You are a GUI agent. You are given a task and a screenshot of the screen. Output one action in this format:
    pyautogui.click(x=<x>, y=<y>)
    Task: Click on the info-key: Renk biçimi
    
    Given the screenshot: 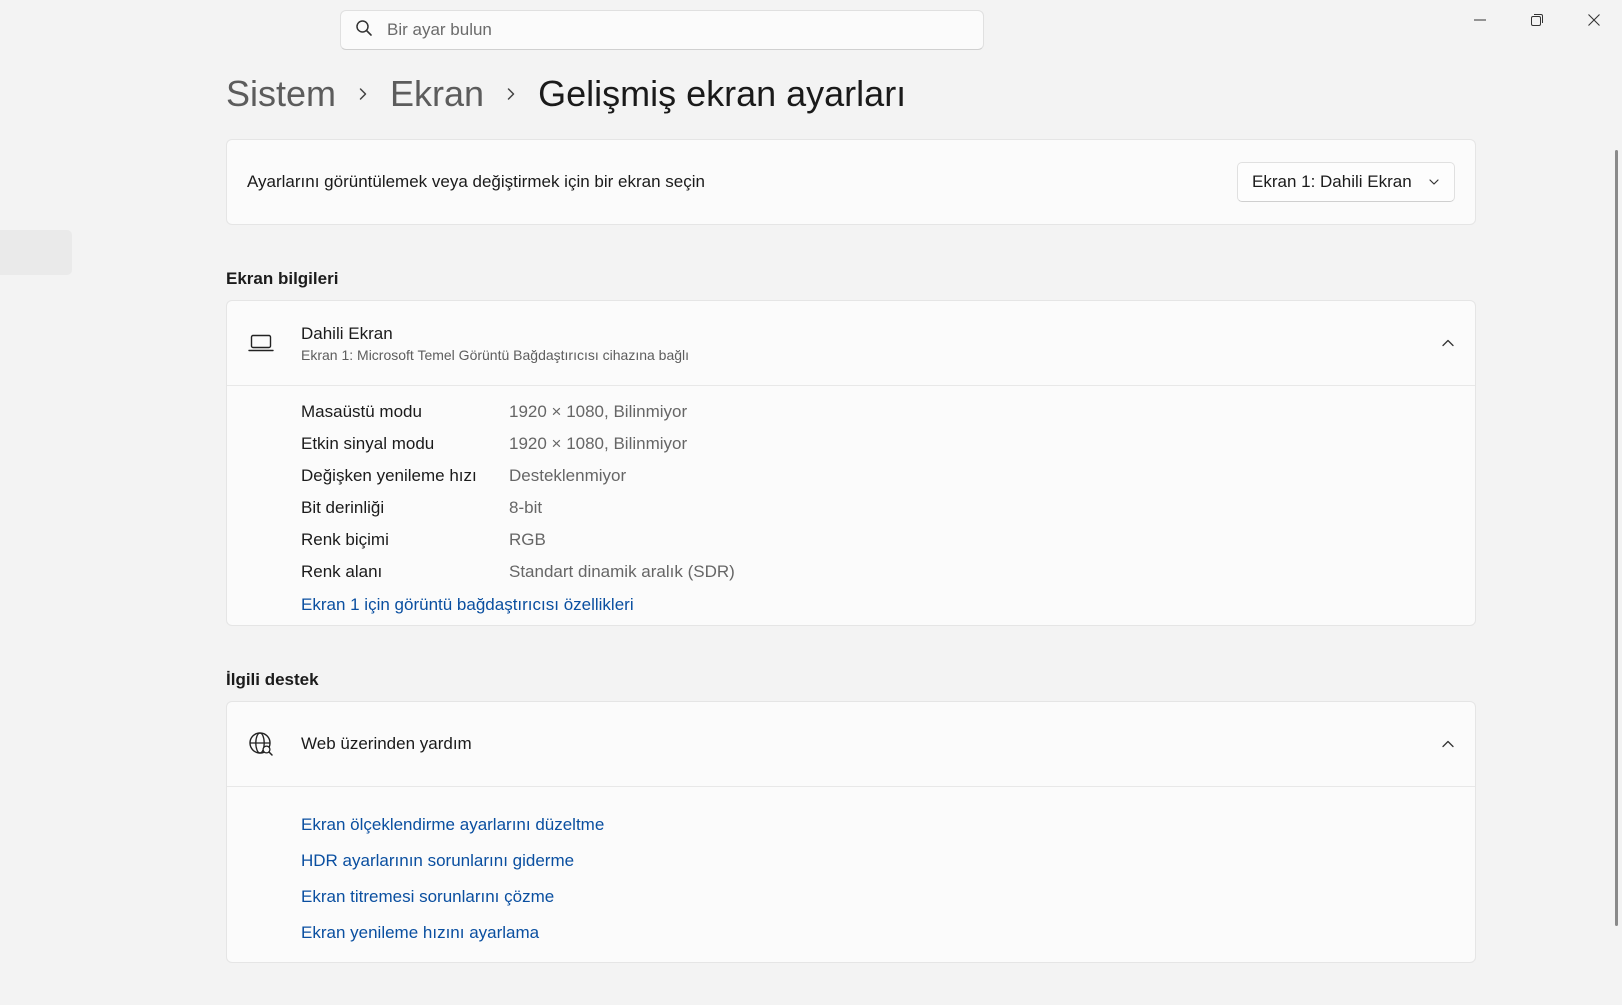 What is the action you would take?
    pyautogui.click(x=345, y=539)
    